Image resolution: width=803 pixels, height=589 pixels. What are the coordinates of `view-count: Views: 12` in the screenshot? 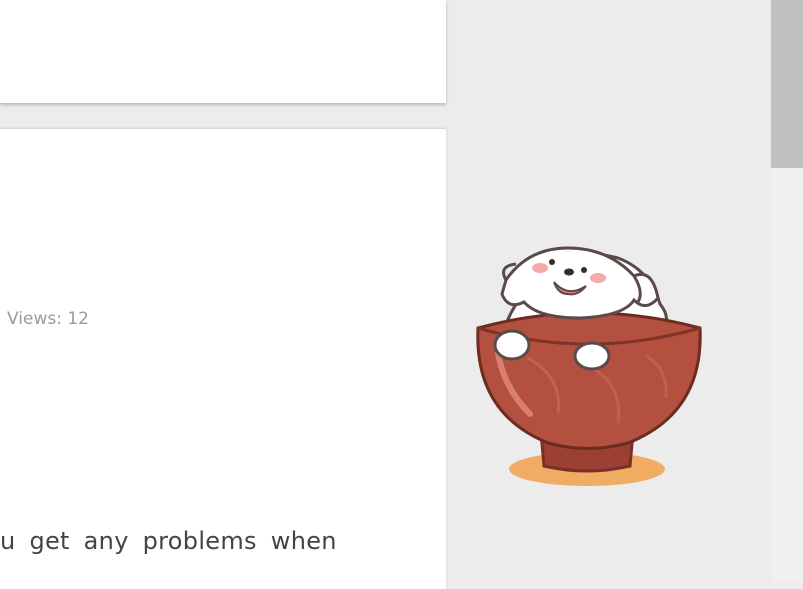 It's located at (48, 319).